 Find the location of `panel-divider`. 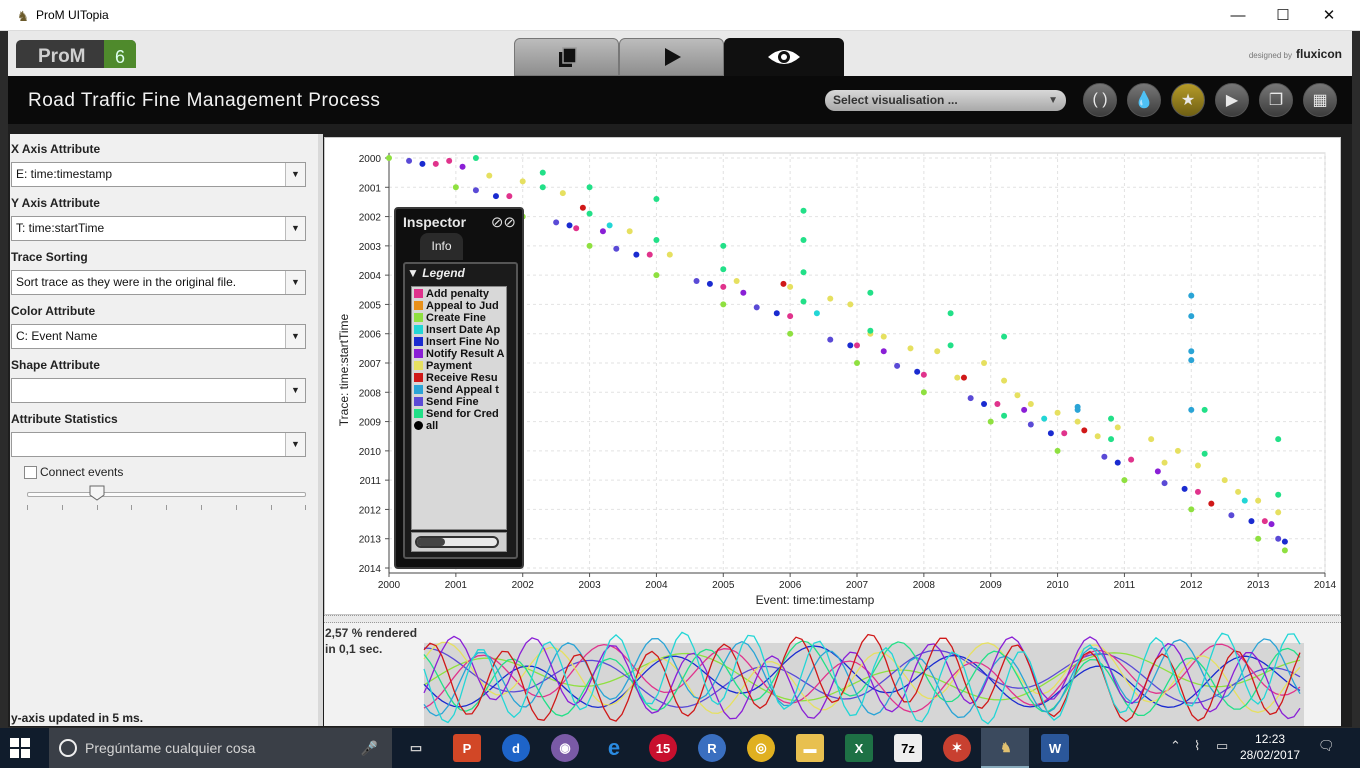

panel-divider is located at coordinates (320, 430).